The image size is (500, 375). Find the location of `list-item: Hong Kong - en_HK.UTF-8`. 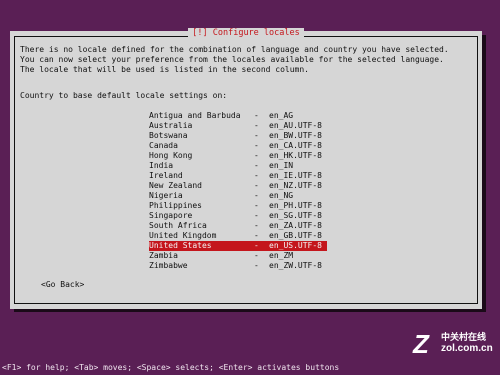

list-item: Hong Kong - en_HK.UTF-8 is located at coordinates (238, 156).